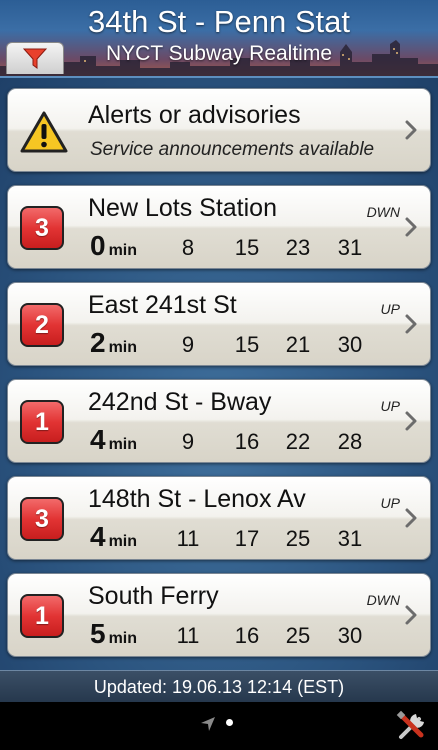 The height and width of the screenshot is (750, 438). Describe the element at coordinates (219, 227) in the screenshot. I see `train-row: 3 New Lots Station DWN 0 min 8 15 23 31` at that location.